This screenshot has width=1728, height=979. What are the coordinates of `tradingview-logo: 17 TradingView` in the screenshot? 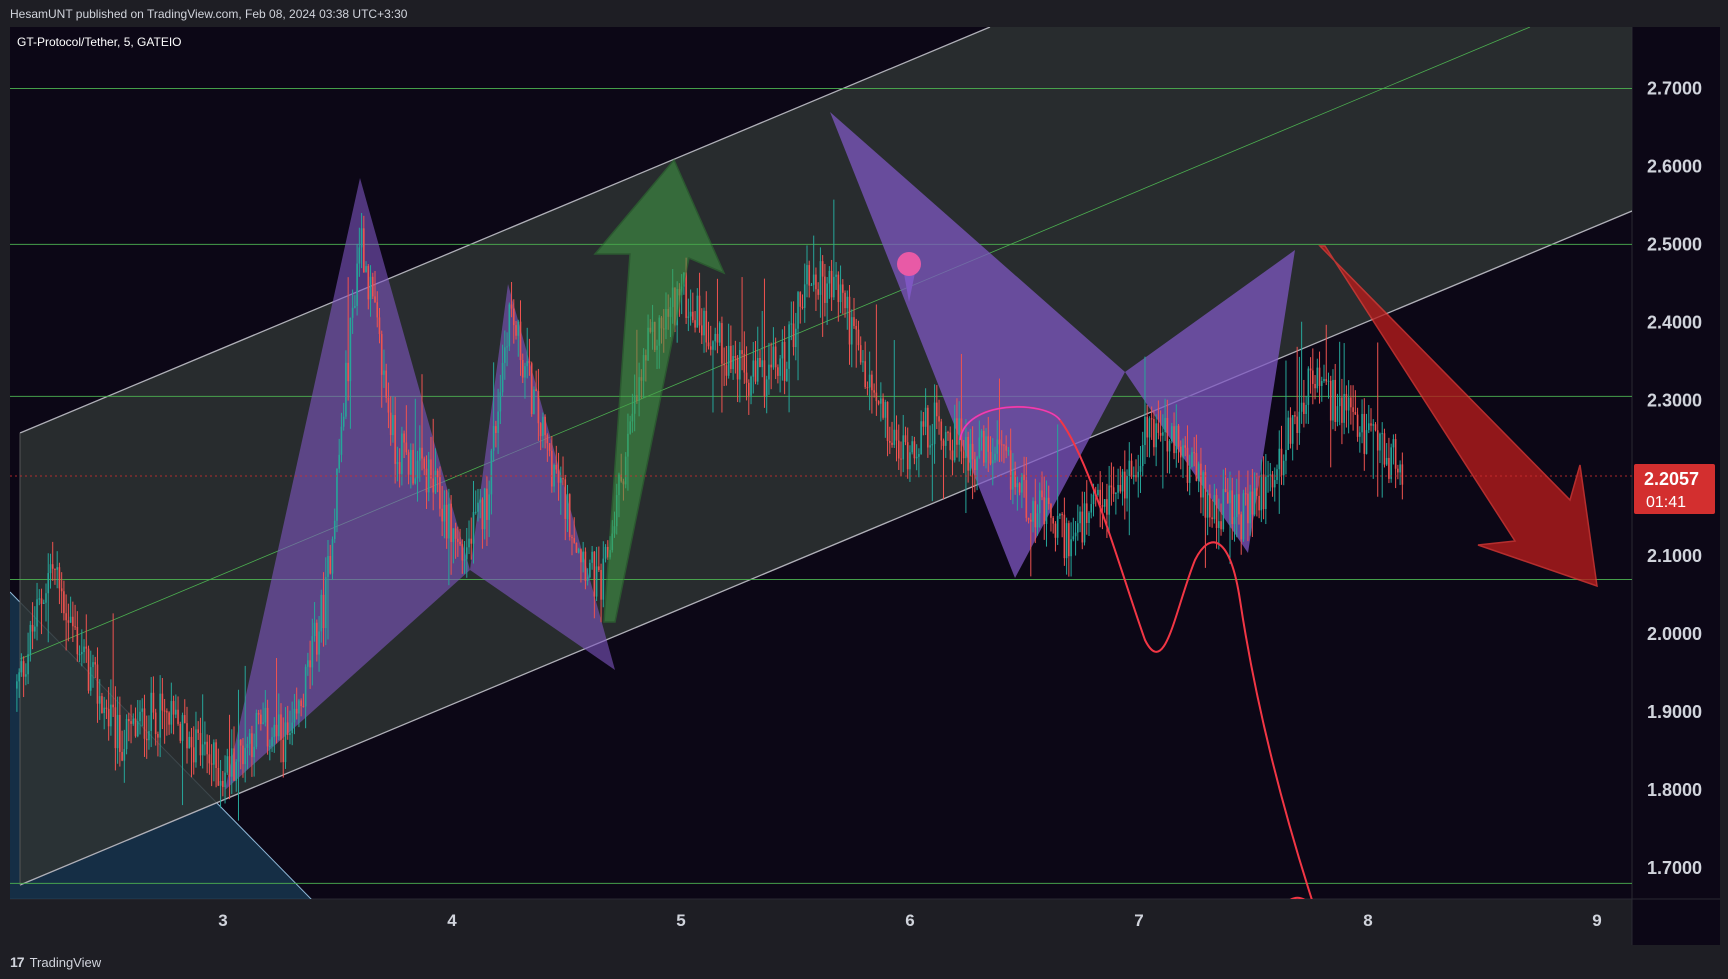 It's located at (55, 962).